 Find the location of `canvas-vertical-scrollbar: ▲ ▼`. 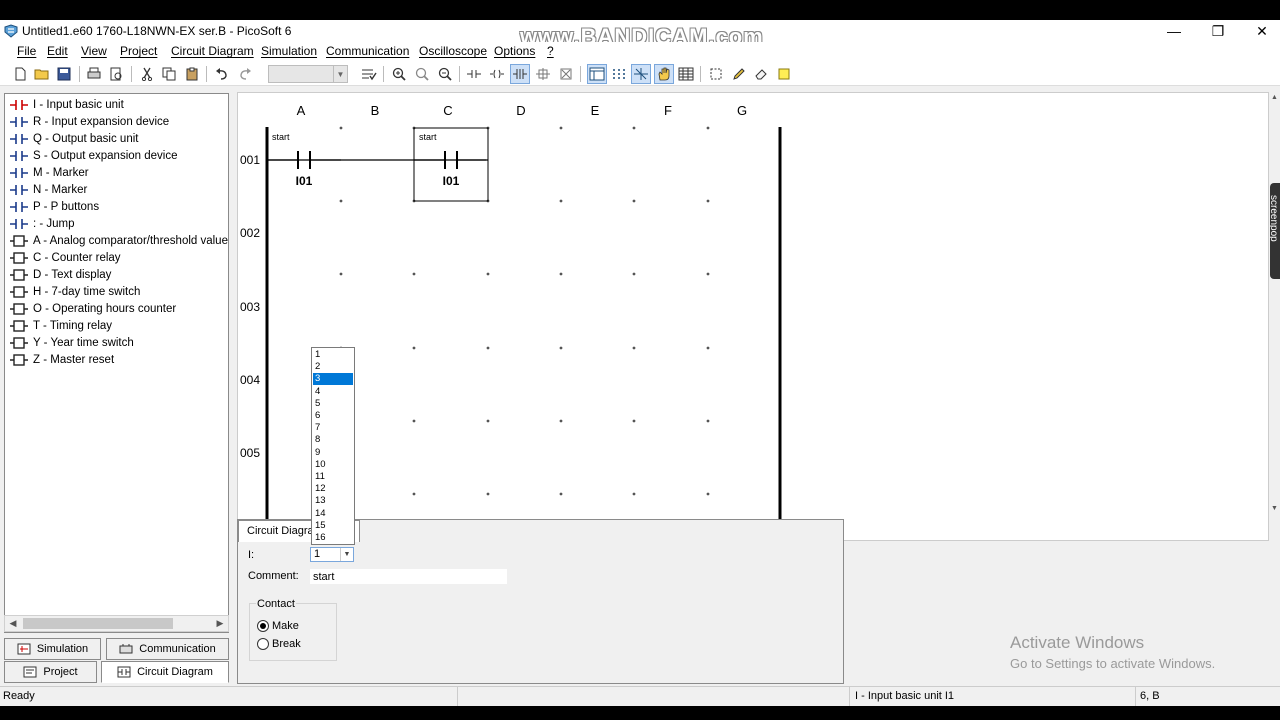

canvas-vertical-scrollbar: ▲ ▼ is located at coordinates (1274, 302).